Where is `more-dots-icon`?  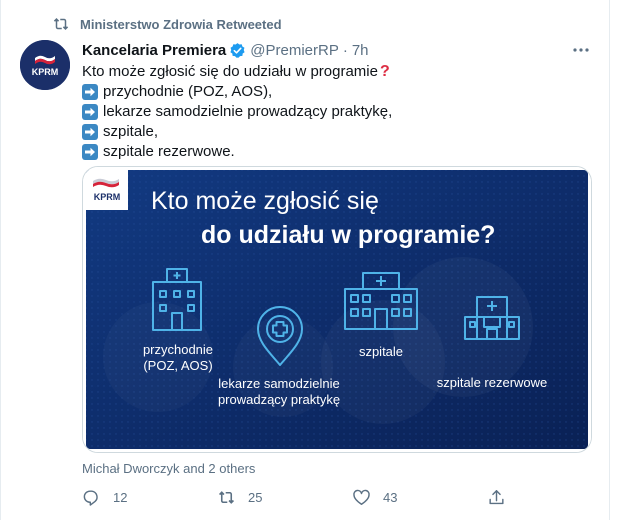
more-dots-icon is located at coordinates (581, 50).